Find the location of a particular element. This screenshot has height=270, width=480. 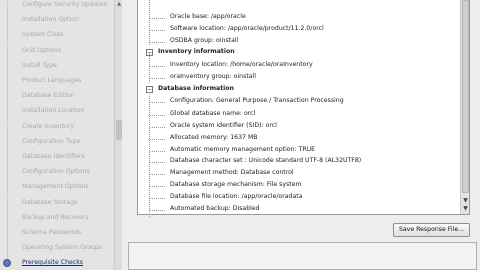

tree-item: Database storage mechanism: File system is located at coordinates (298, 186).